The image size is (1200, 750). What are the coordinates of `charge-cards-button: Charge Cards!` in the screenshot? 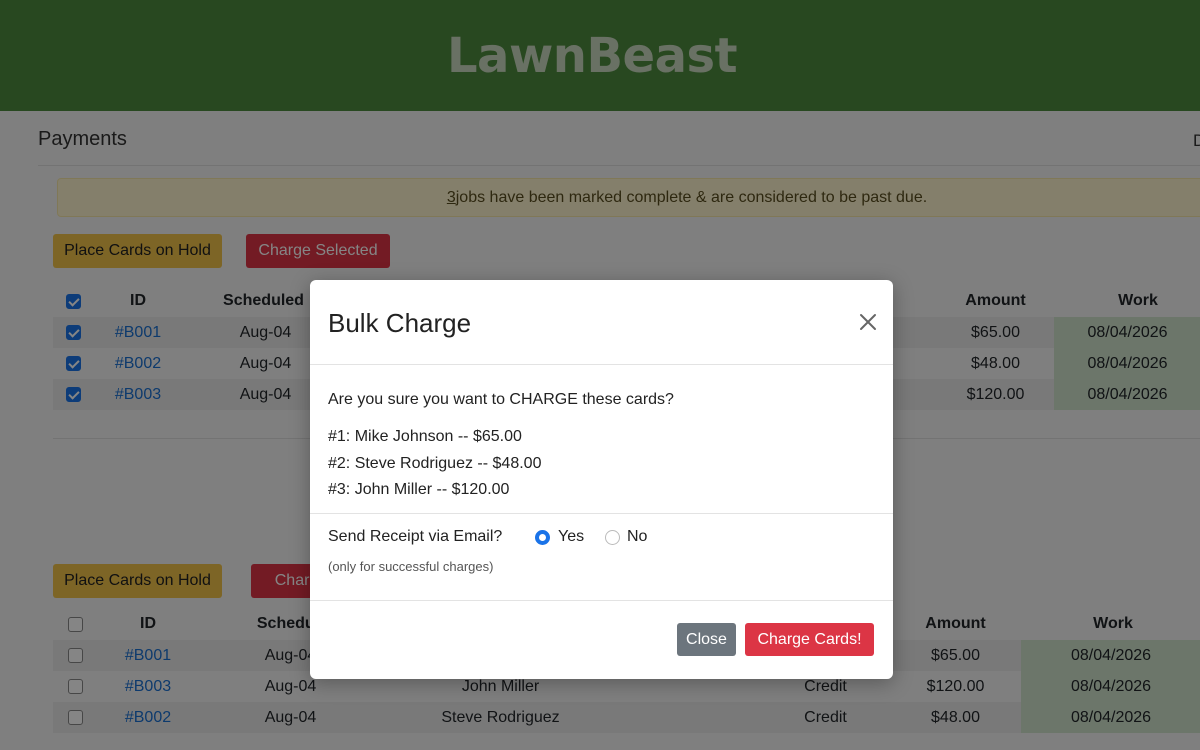 It's located at (809, 639).